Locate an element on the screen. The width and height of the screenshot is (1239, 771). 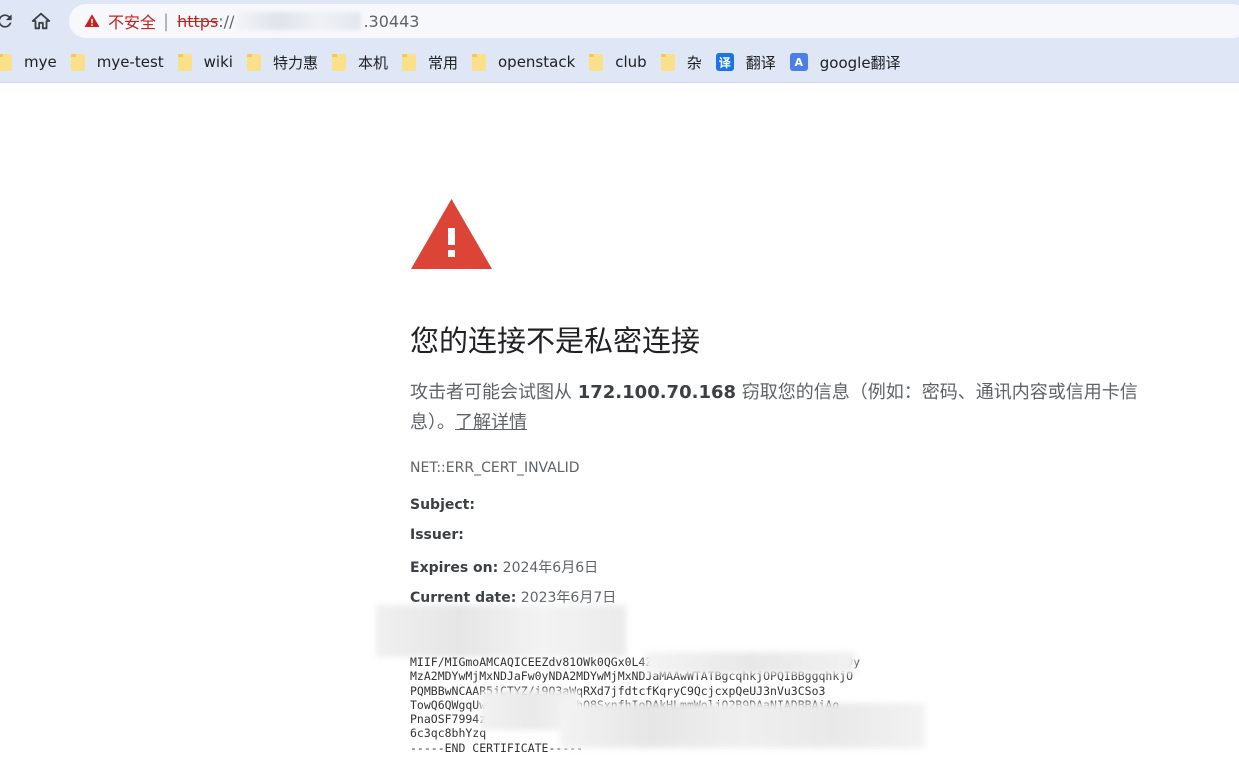
subject-row: Subject: is located at coordinates (442, 505).